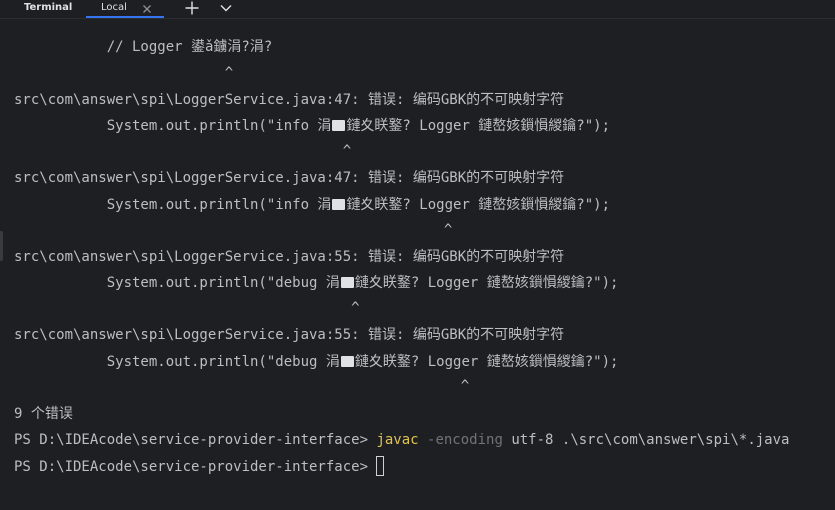 This screenshot has width=835, height=510. Describe the element at coordinates (1, 246) in the screenshot. I see `resize-handle` at that location.